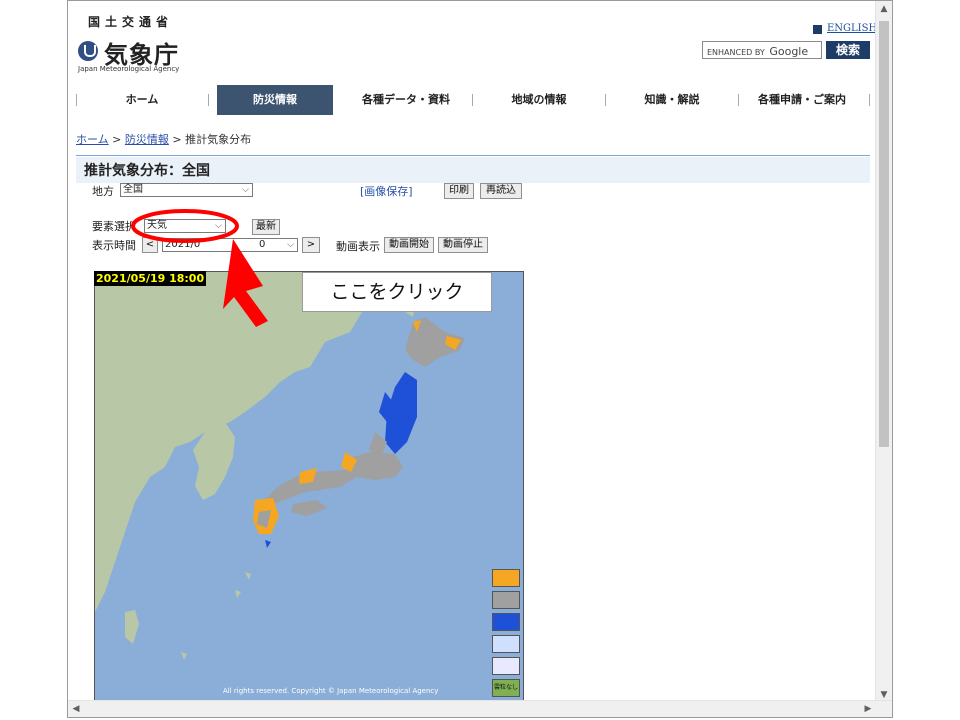 This screenshot has width=960, height=720. Describe the element at coordinates (199, 268) in the screenshot. I see `click-annotation-overlay` at that location.